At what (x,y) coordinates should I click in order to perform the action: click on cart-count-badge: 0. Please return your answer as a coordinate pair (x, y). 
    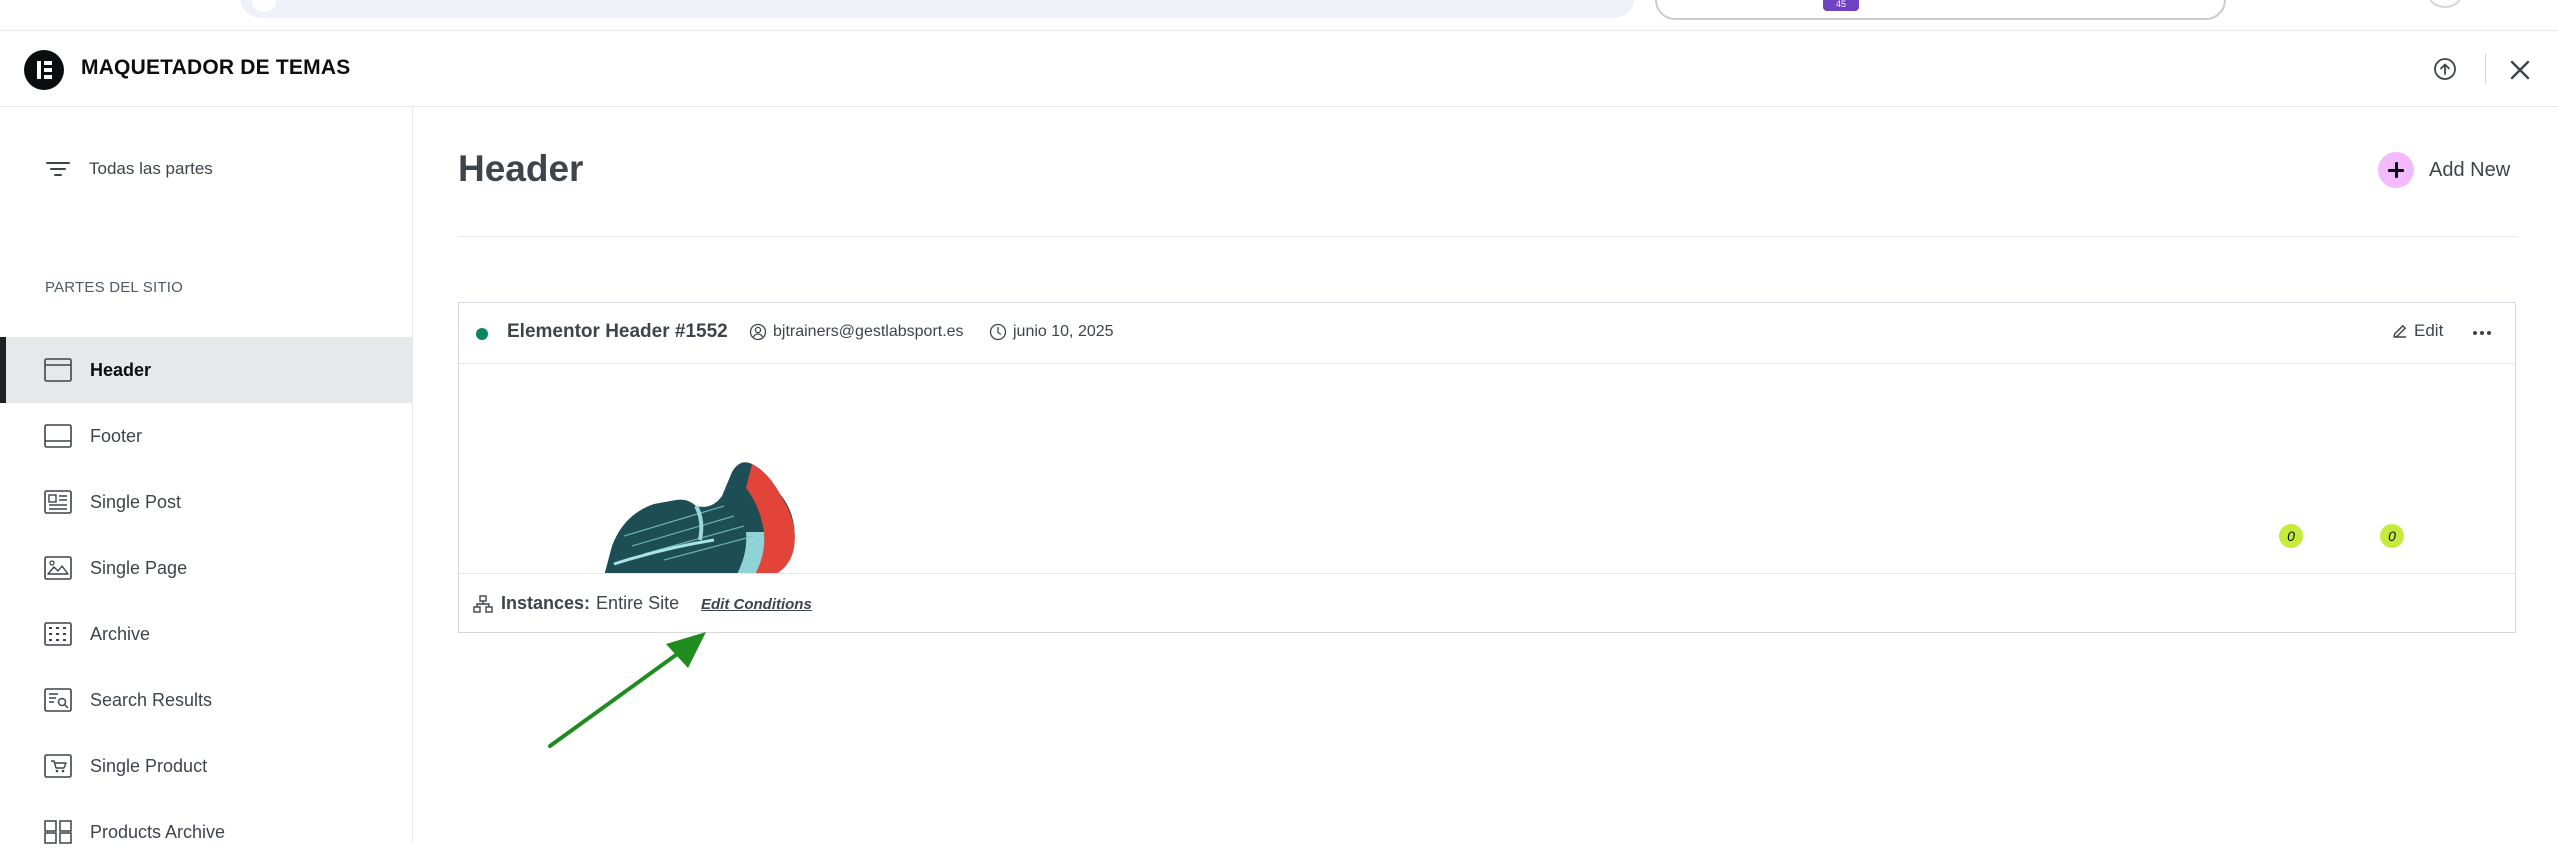
    Looking at the image, I should click on (2392, 536).